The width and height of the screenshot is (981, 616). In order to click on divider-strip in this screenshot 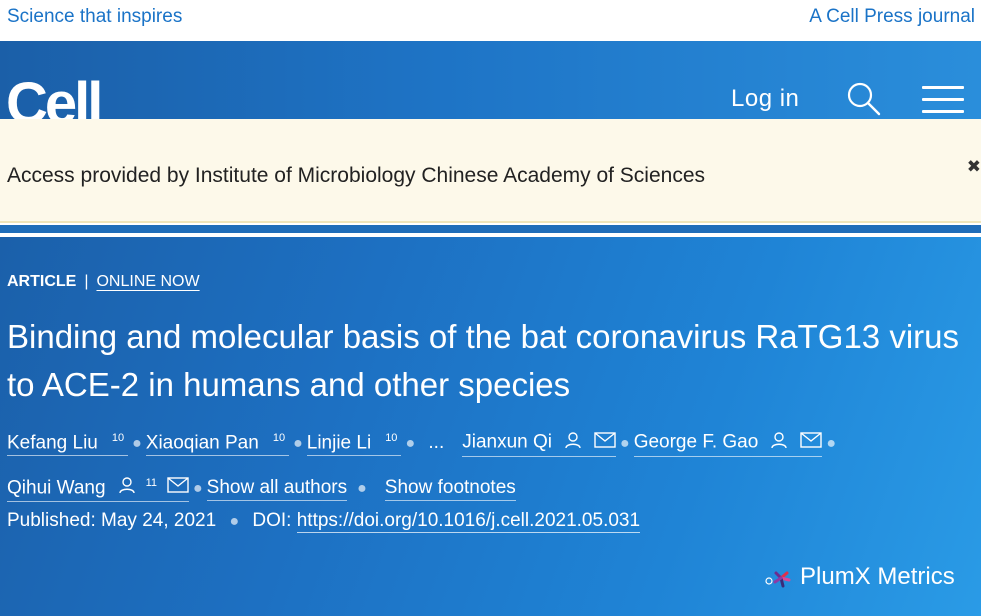, I will do `click(490, 229)`.